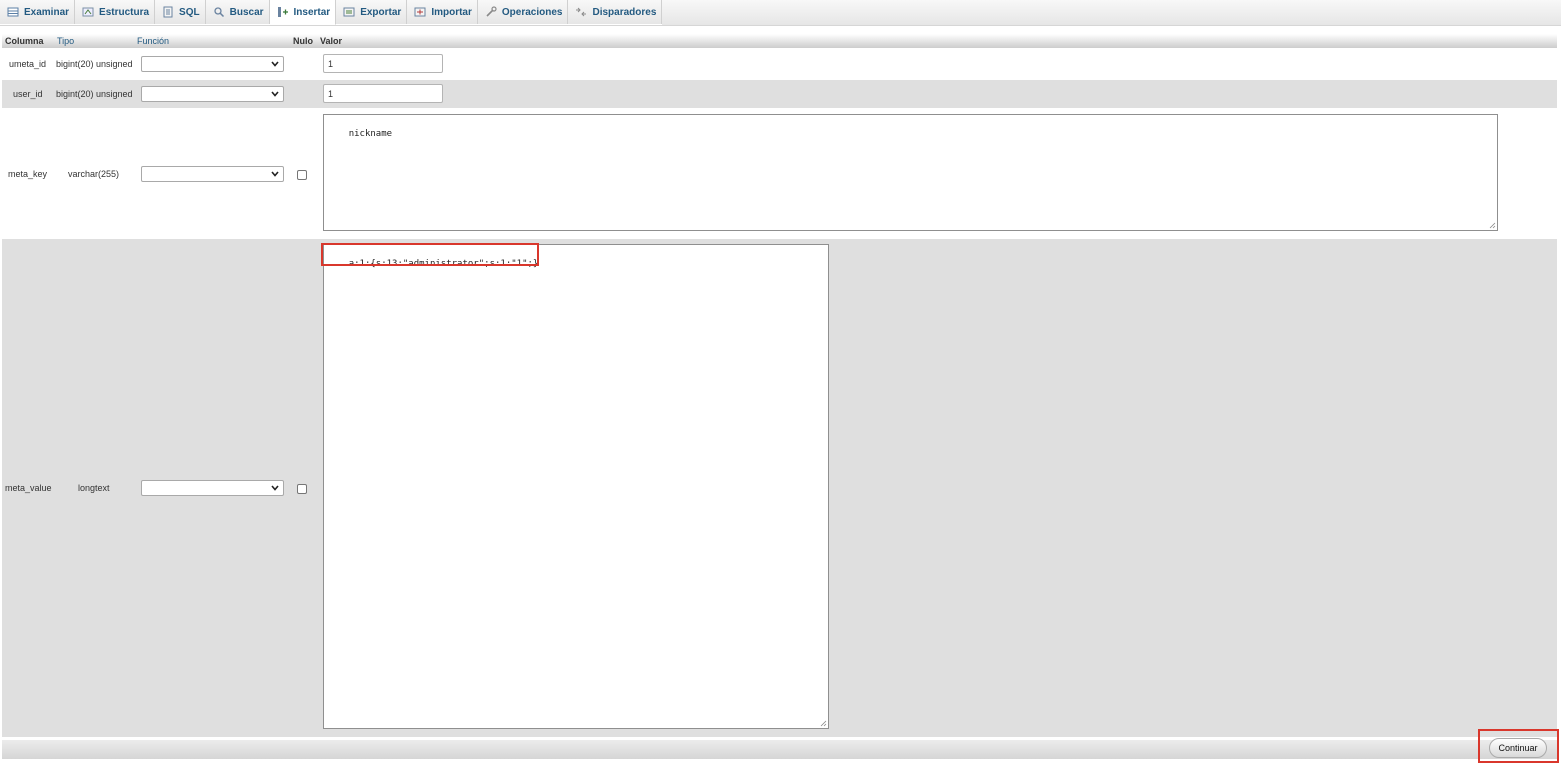 The height and width of the screenshot is (765, 1561). I want to click on export-icon, so click(349, 12).